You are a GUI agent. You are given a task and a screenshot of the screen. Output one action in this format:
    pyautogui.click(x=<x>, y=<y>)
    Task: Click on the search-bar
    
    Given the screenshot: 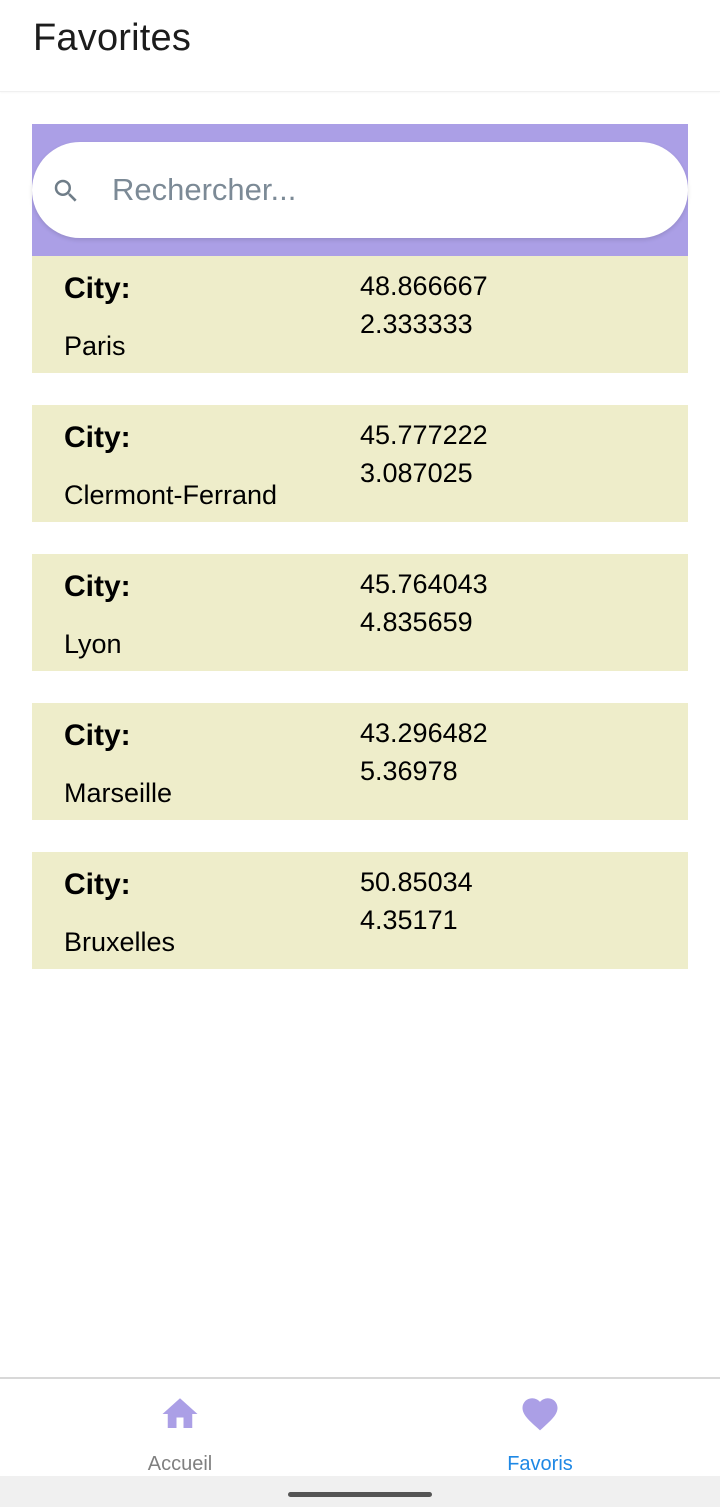 What is the action you would take?
    pyautogui.click(x=360, y=190)
    